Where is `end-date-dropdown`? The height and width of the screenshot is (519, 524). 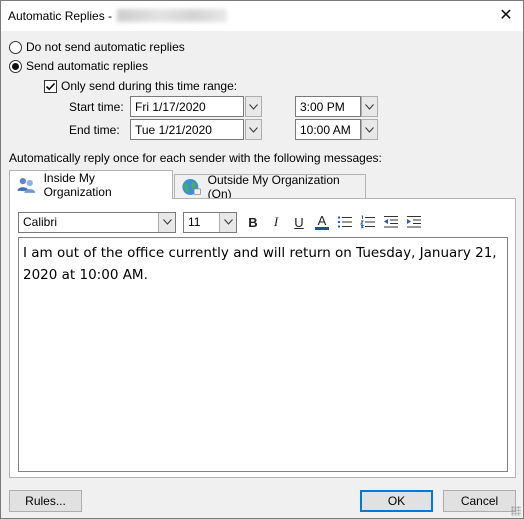 end-date-dropdown is located at coordinates (253, 129).